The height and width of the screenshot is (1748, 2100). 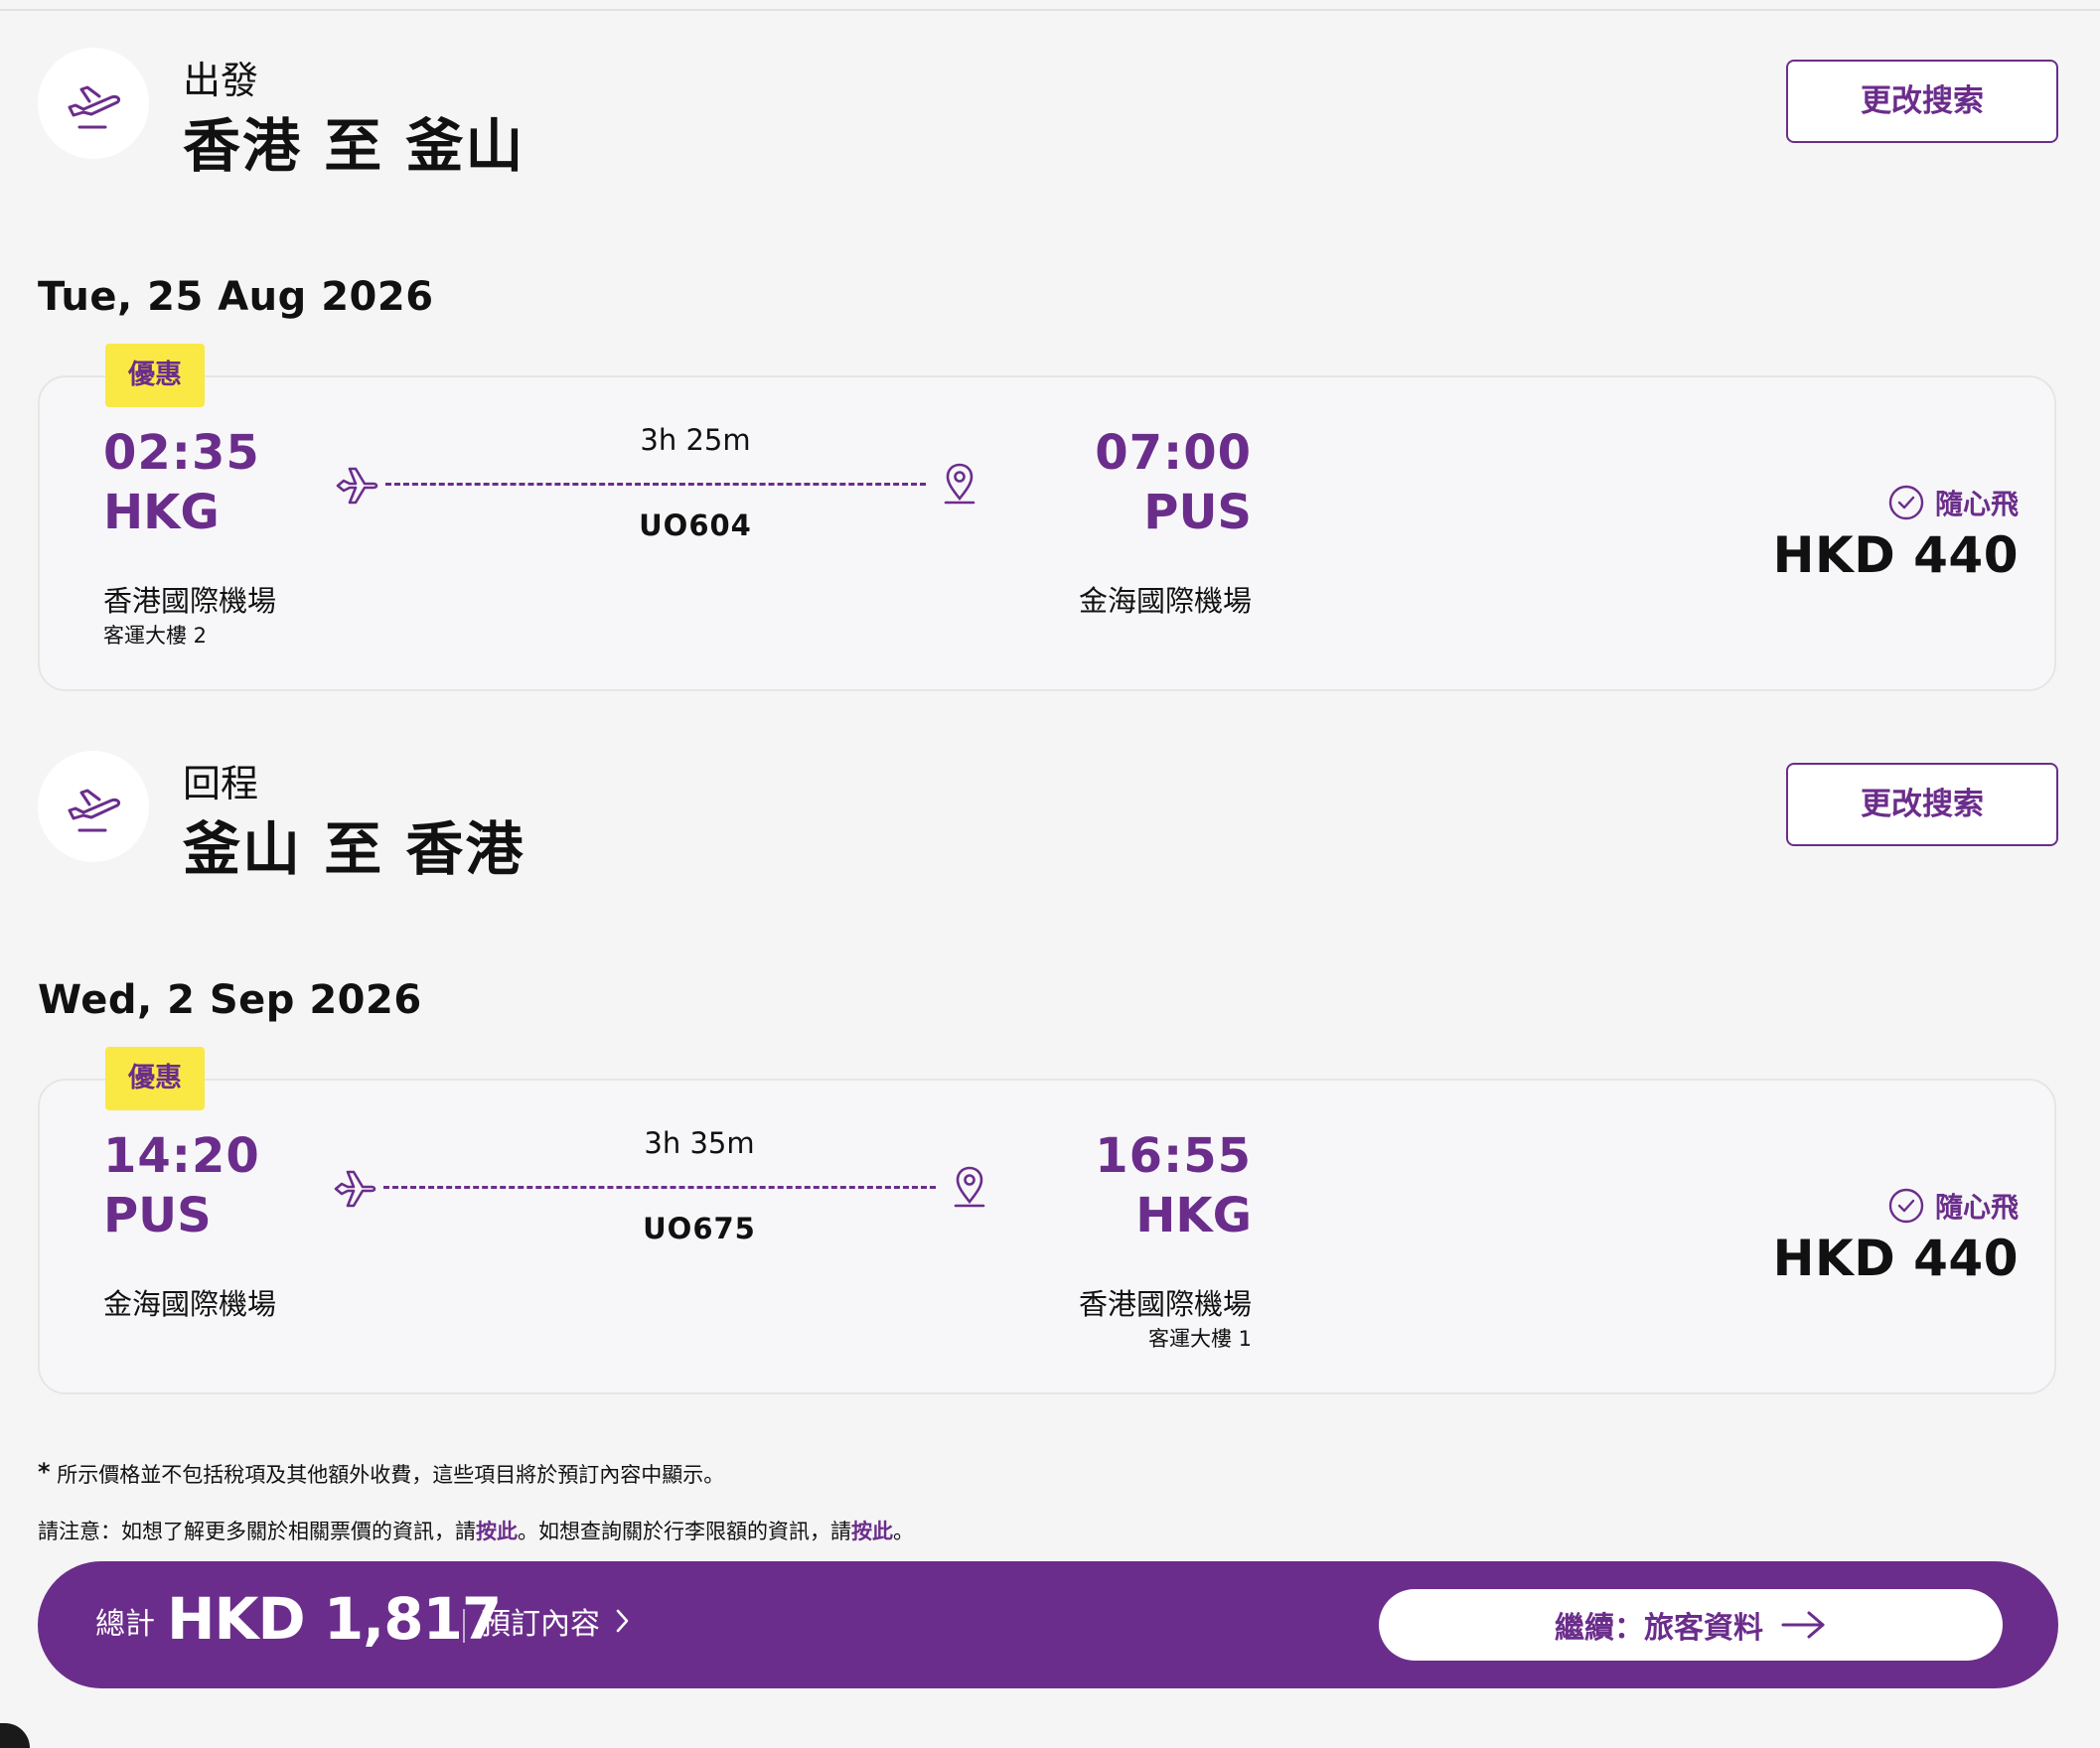 I want to click on booking-summary-link: 預訂內容, so click(x=557, y=1621).